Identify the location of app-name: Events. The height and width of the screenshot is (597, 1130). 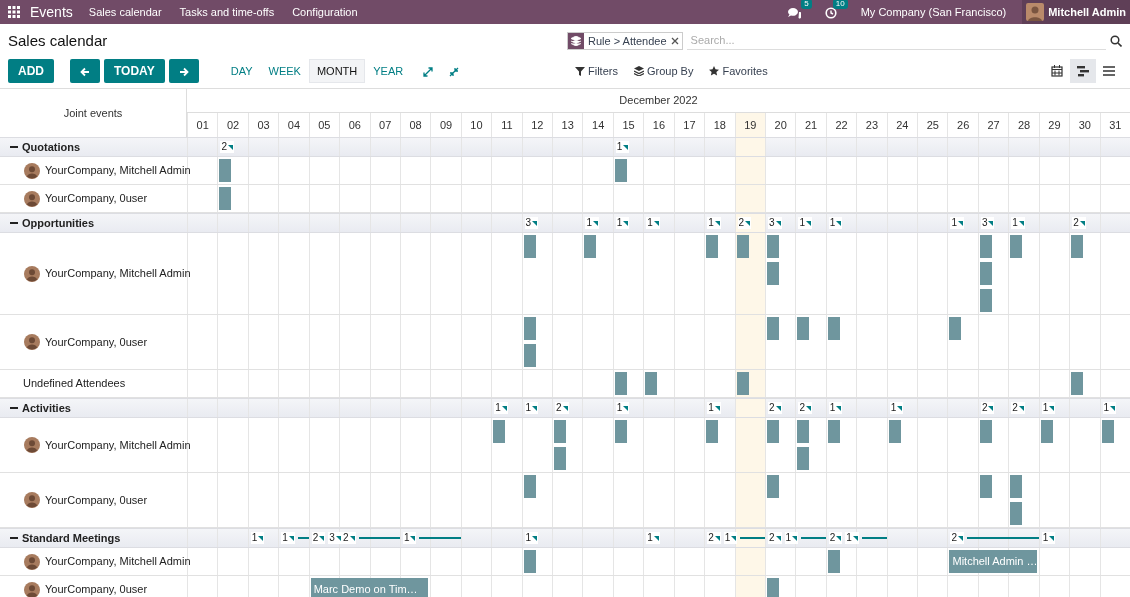
(51, 12).